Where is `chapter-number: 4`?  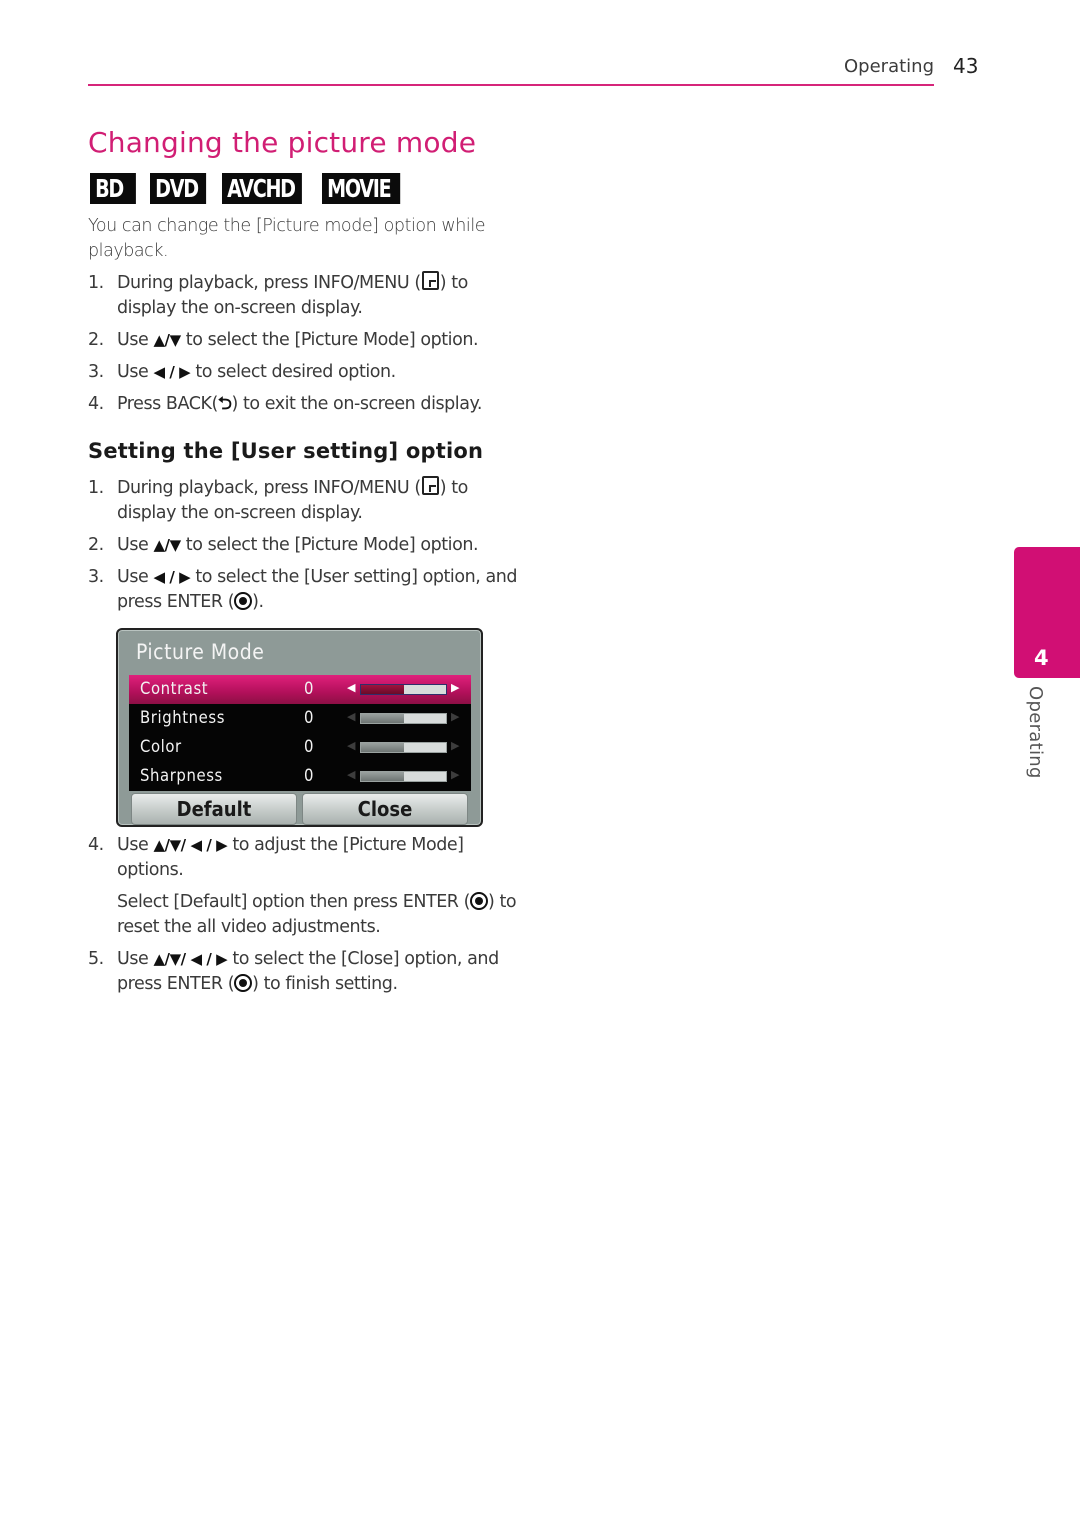 chapter-number: 4 is located at coordinates (1041, 658).